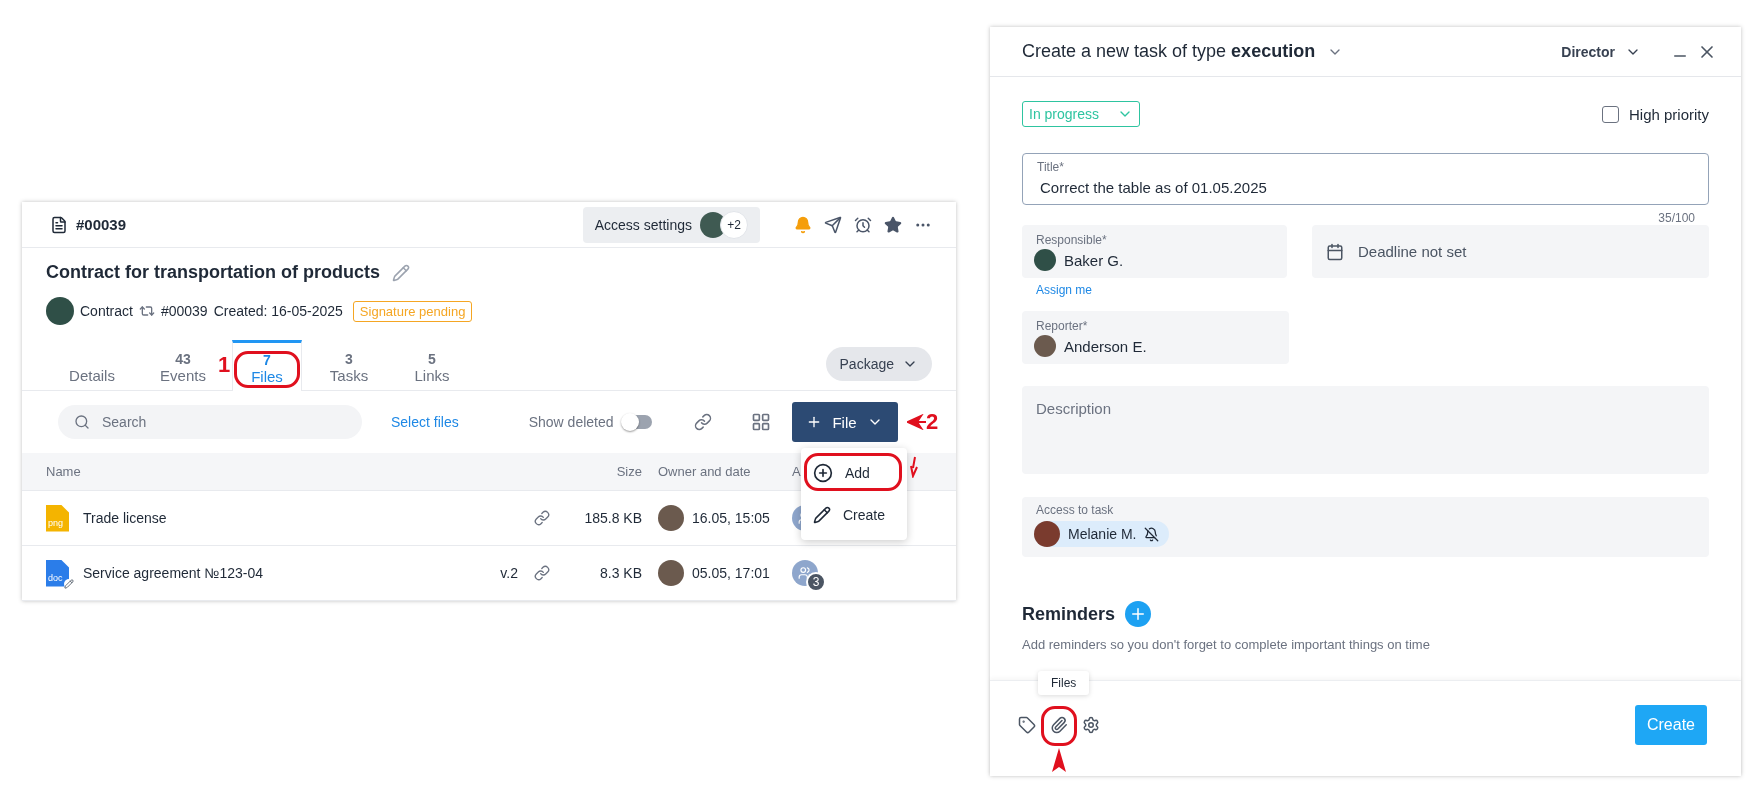  What do you see at coordinates (932, 422) in the screenshot?
I see `annotation-number: 2` at bounding box center [932, 422].